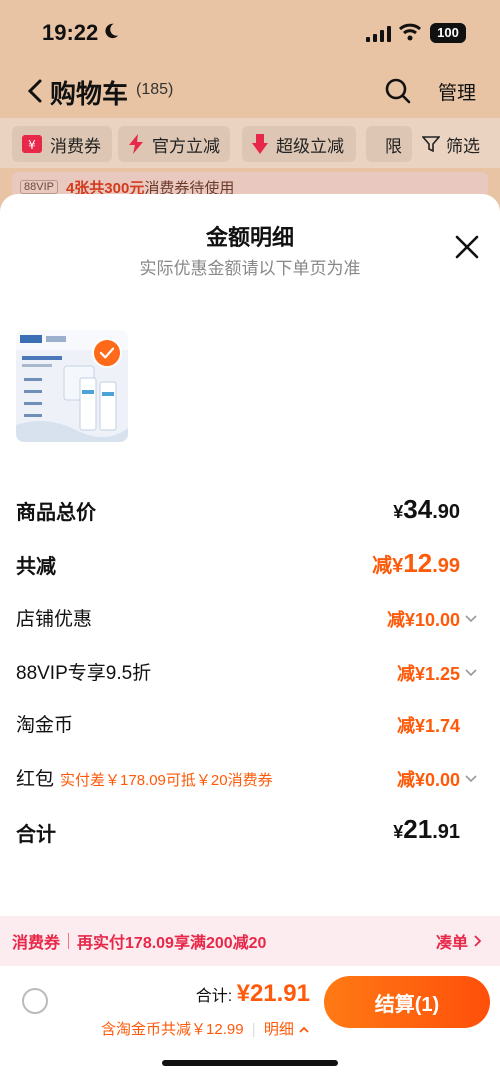 This screenshot has height=1082, width=500. What do you see at coordinates (69, 941) in the screenshot?
I see `divider` at bounding box center [69, 941].